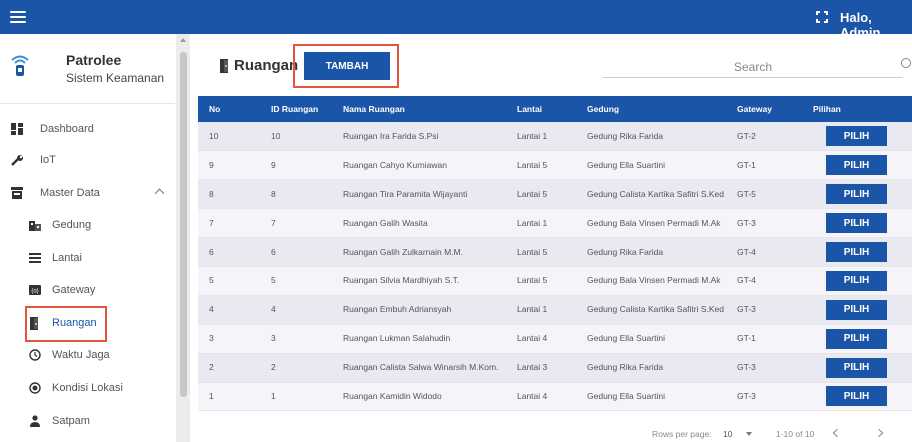  I want to click on table-cell: Ruangan Silvia Mardhiyah S.T., so click(401, 280).